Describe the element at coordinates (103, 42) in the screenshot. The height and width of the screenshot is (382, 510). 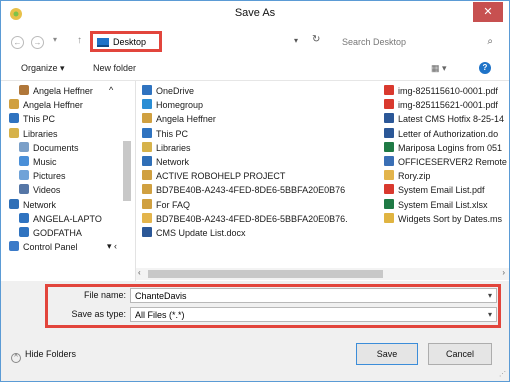
I see `desktop-icon` at that location.